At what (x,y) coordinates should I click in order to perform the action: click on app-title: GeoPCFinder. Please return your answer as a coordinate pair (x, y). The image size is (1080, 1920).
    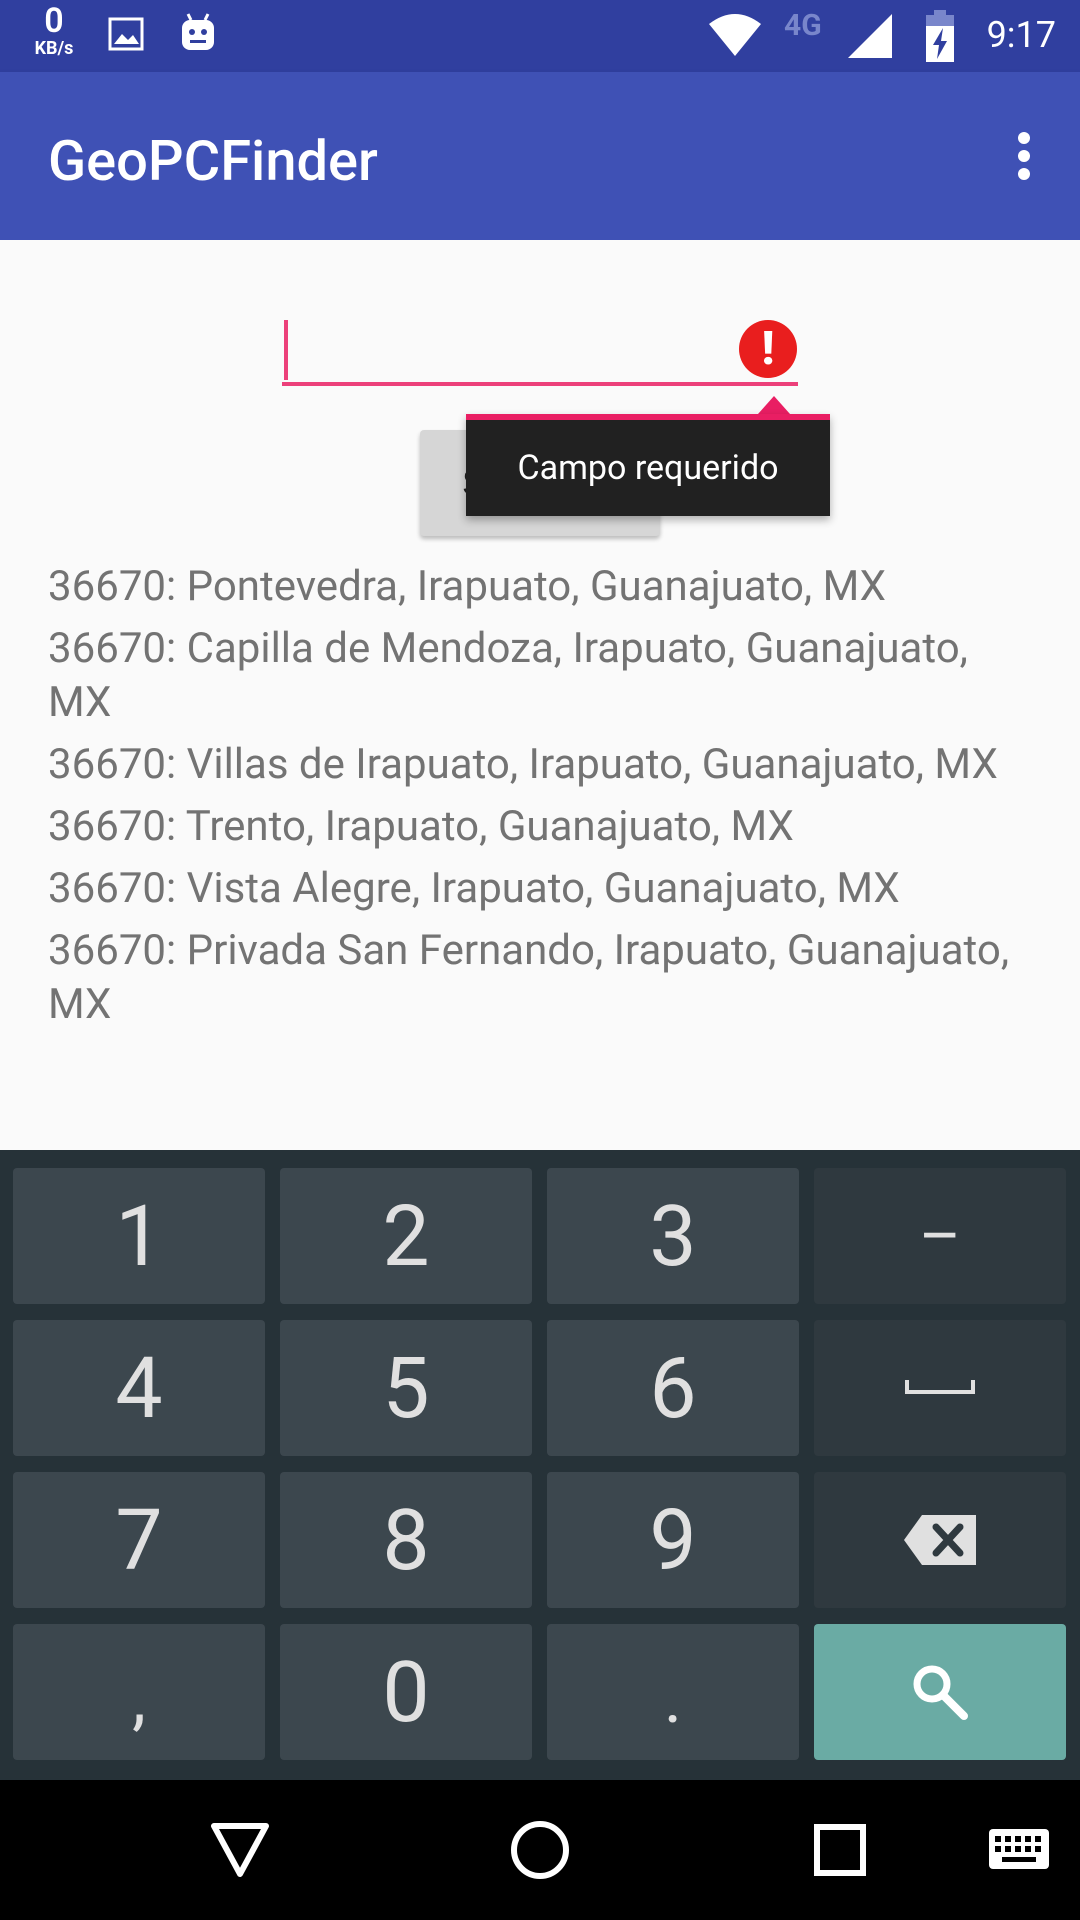
    Looking at the image, I should click on (213, 161).